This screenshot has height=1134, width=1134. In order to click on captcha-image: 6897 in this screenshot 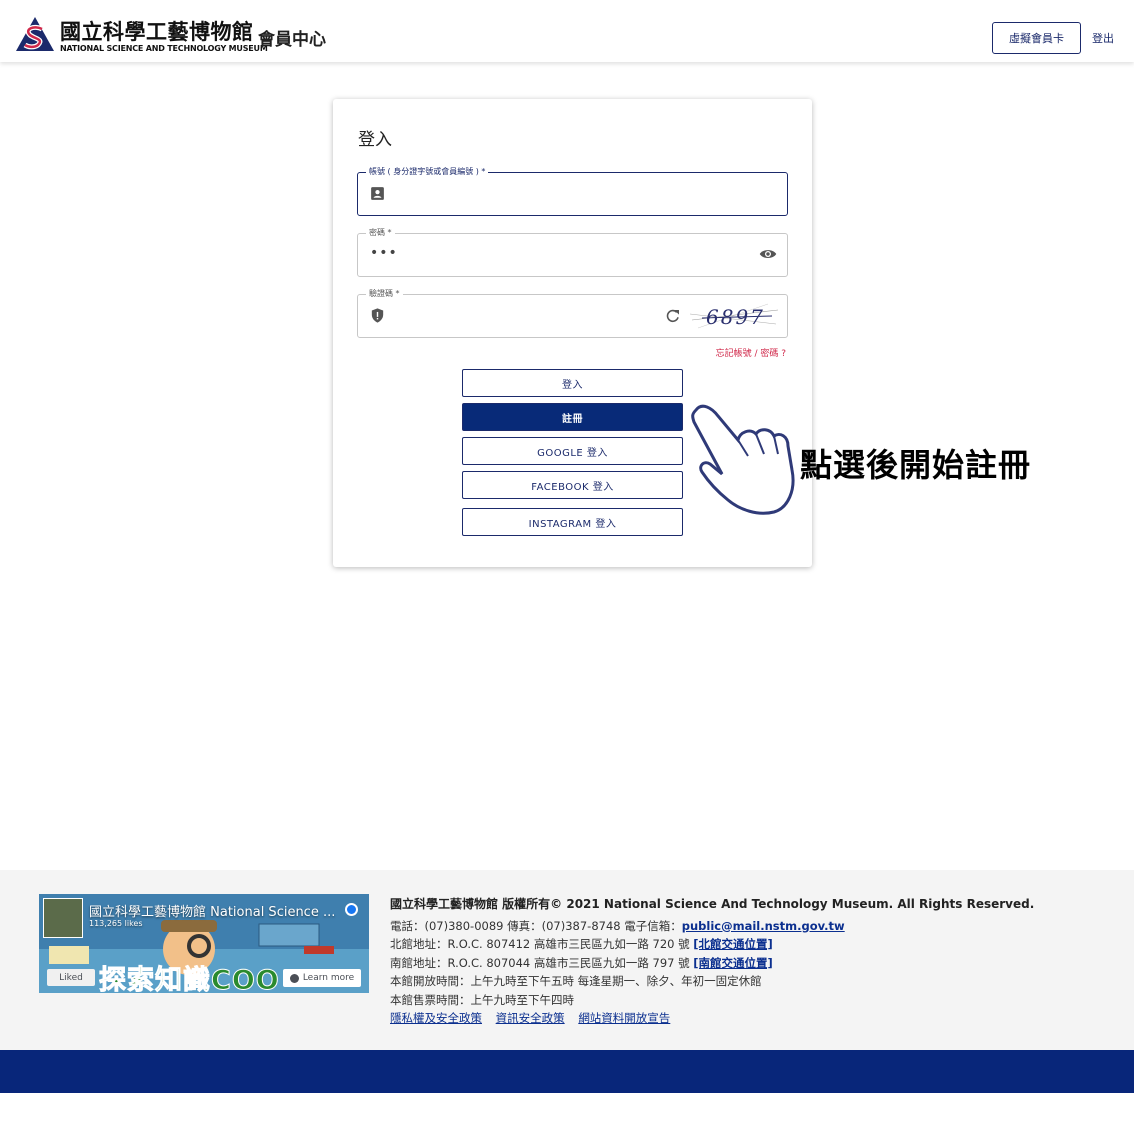, I will do `click(735, 316)`.